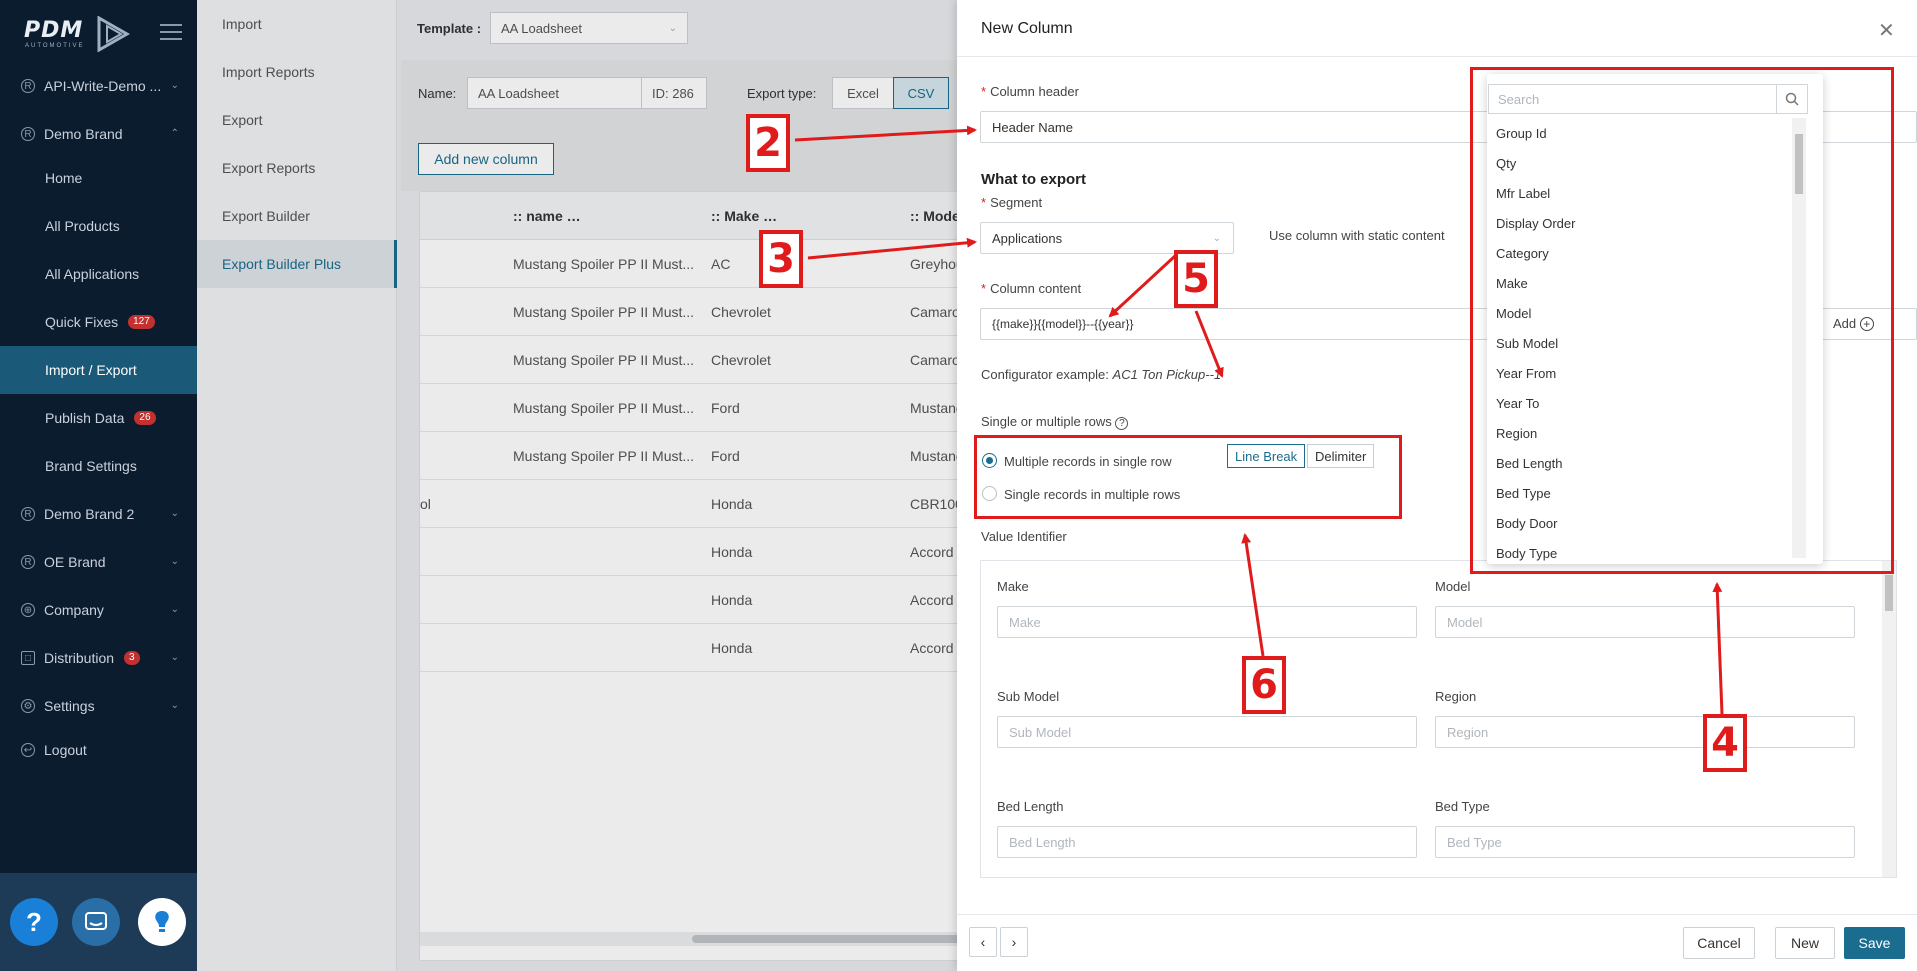  I want to click on nav-label: Logout, so click(65, 750).